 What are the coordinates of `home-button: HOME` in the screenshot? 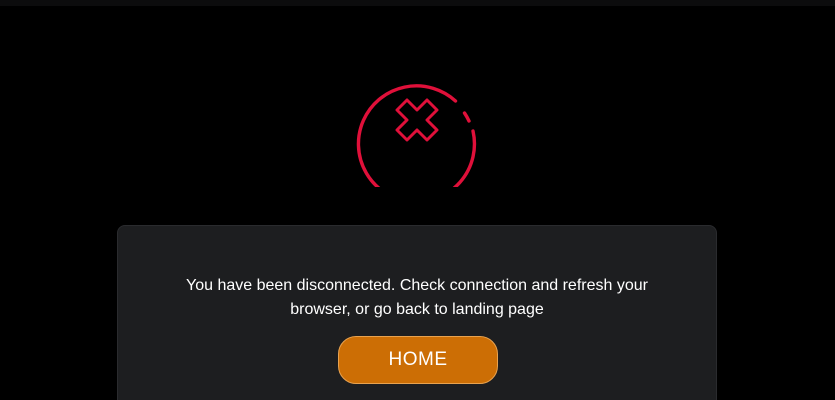 It's located at (418, 360).